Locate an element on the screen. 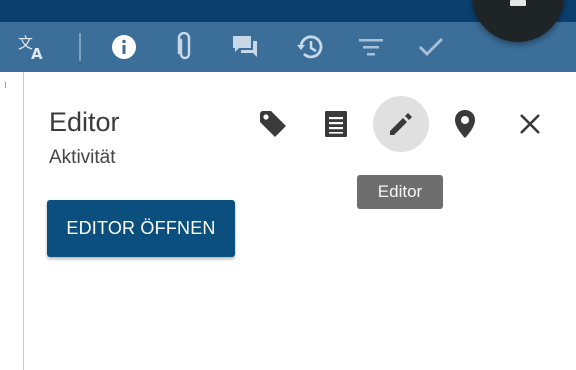 This screenshot has height=370, width=576. tag-icon is located at coordinates (273, 124).